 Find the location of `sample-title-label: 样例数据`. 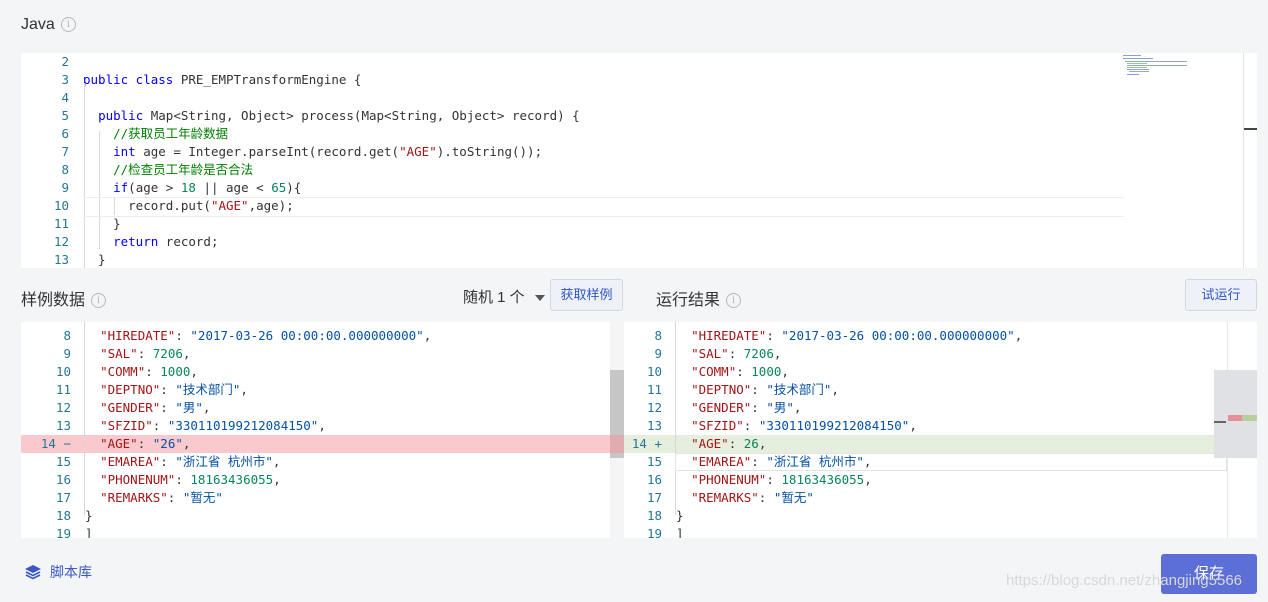

sample-title-label: 样例数据 is located at coordinates (53, 300).